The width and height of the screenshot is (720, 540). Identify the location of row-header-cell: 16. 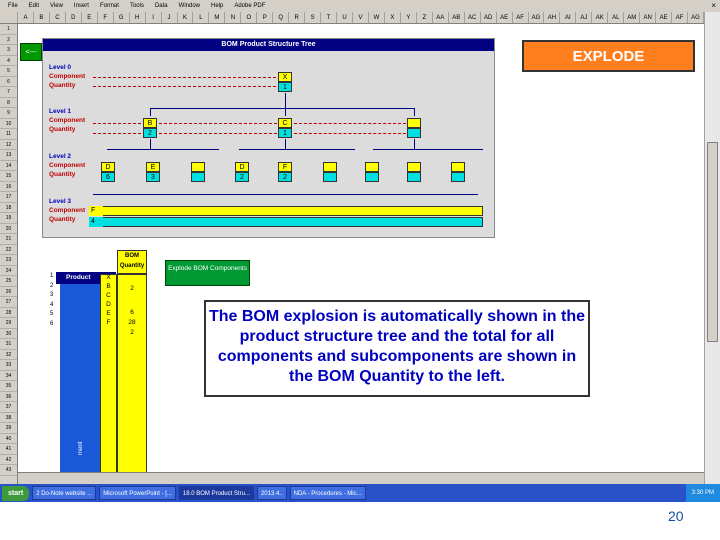
(8, 187).